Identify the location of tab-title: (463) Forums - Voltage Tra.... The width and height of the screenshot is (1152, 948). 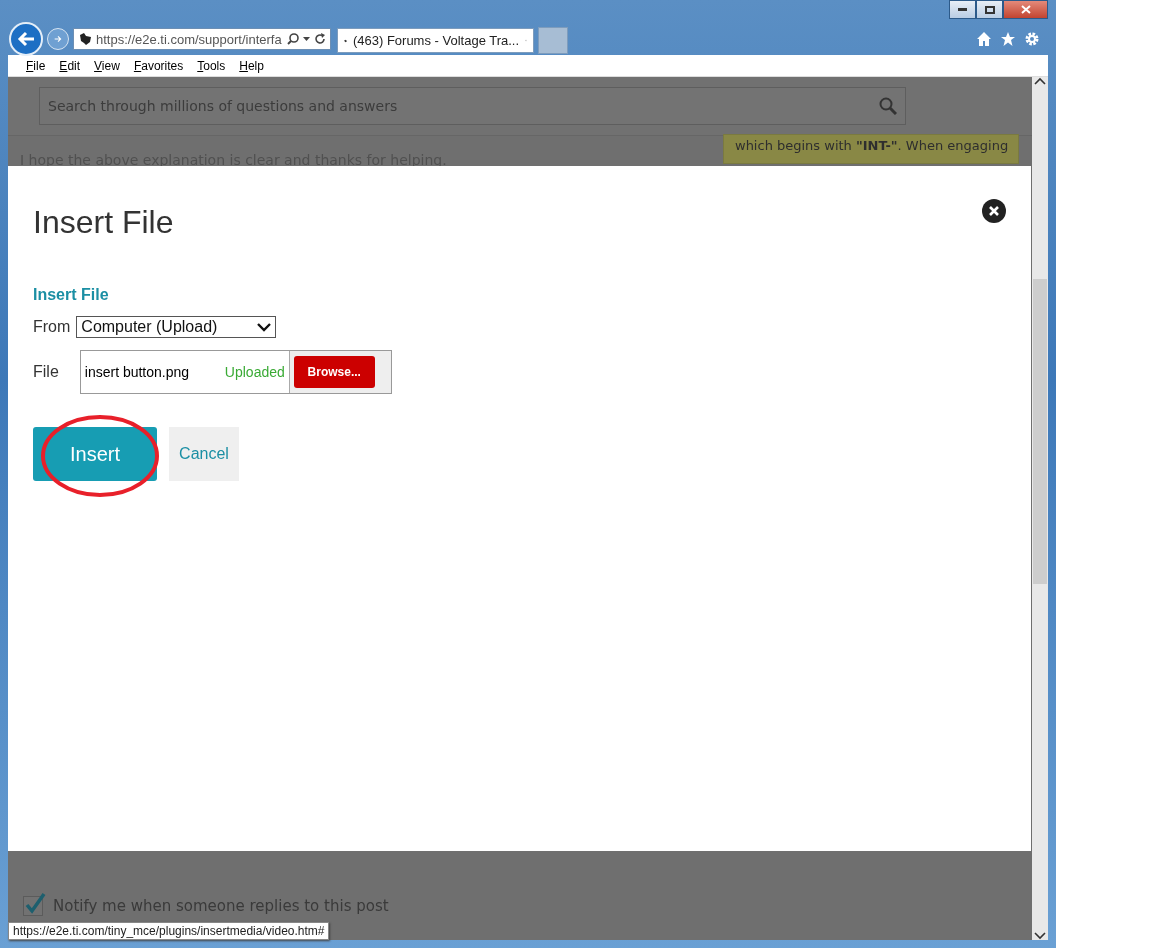
(436, 40).